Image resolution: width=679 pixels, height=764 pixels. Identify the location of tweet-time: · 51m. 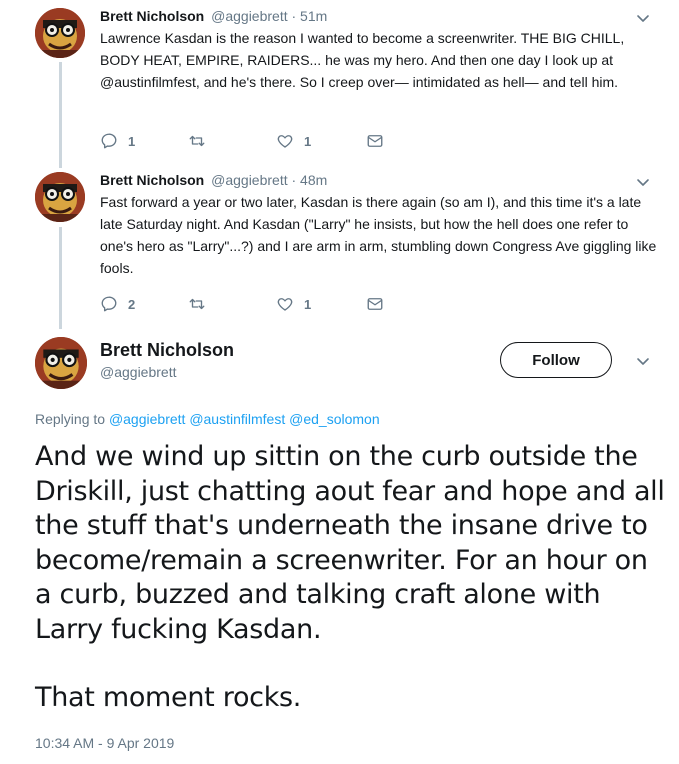
(310, 16).